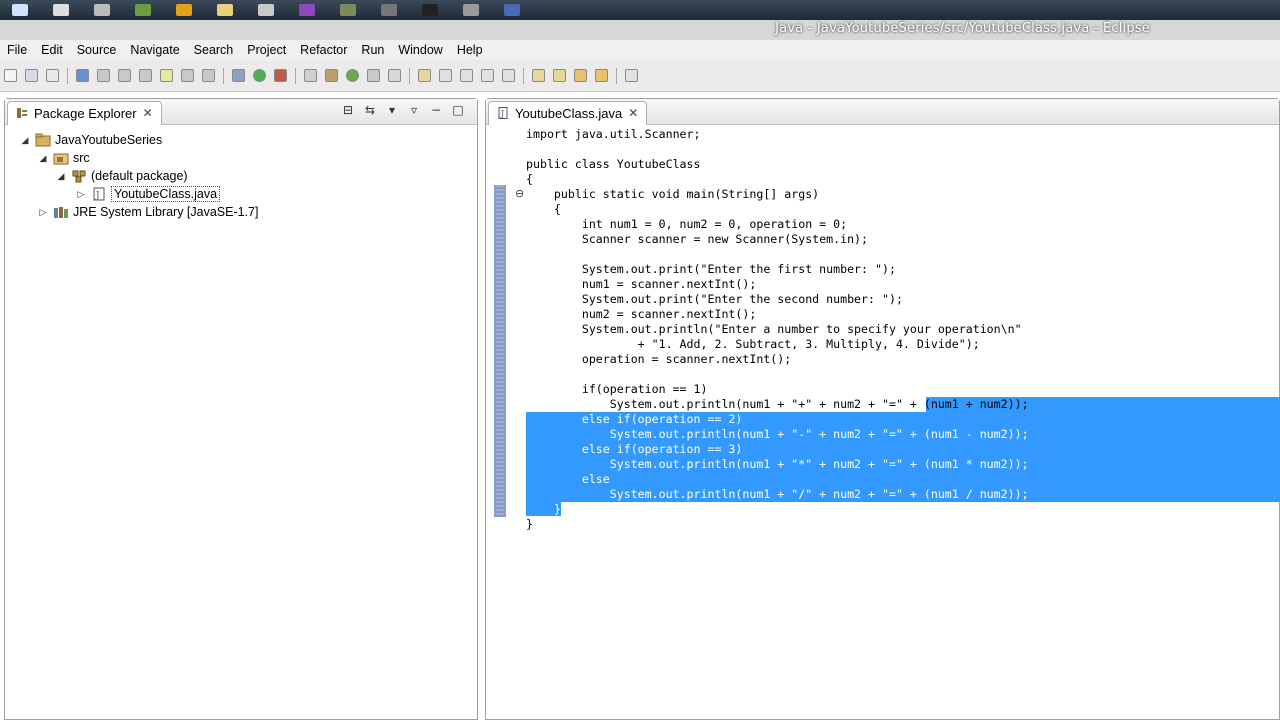 This screenshot has width=1280, height=720. I want to click on code-line-selected: else, so click(903, 479).